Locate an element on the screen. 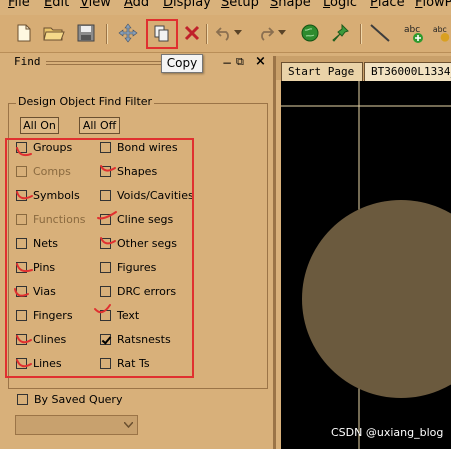  document-tabs: Start Page BT36000L1334_ is located at coordinates (363, 68).